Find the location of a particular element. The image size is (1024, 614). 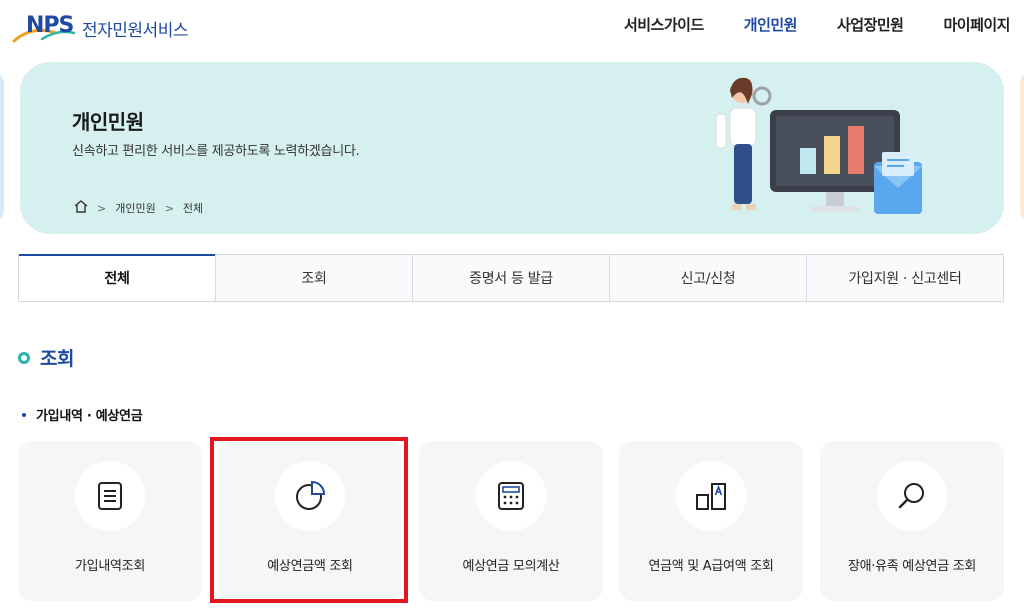

document-icon is located at coordinates (110, 496).